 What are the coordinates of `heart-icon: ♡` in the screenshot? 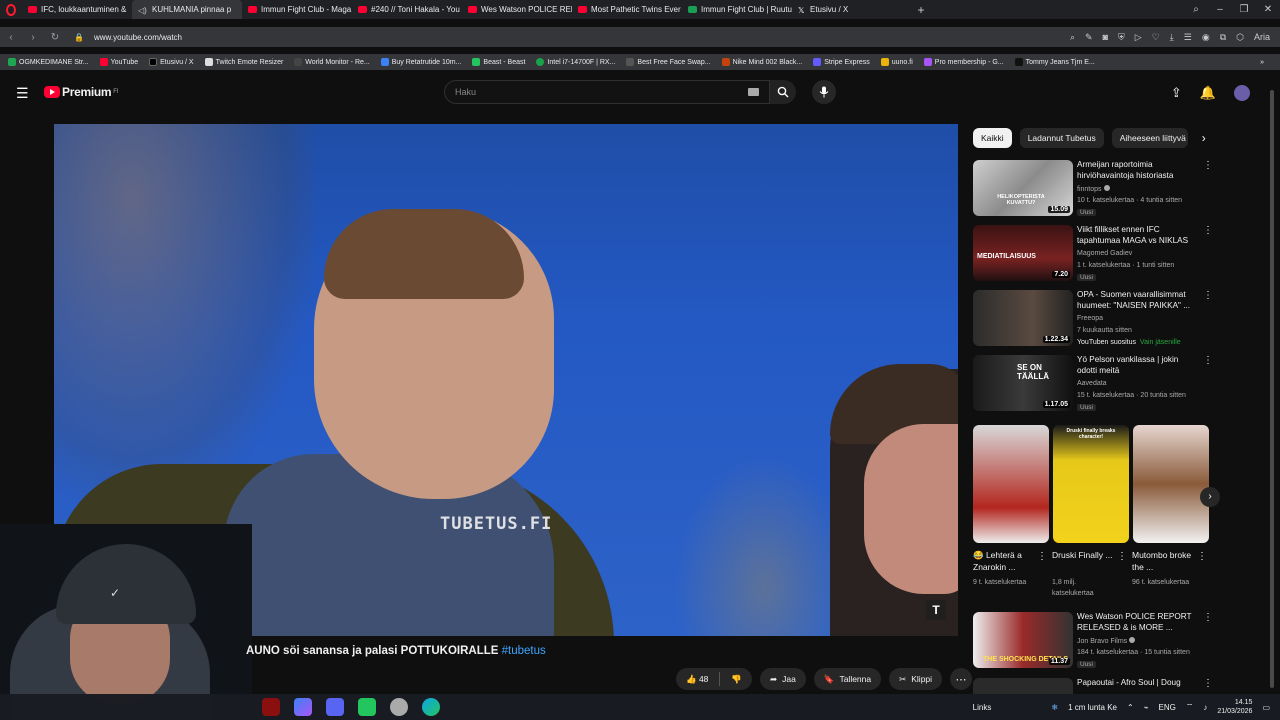 It's located at (1156, 37).